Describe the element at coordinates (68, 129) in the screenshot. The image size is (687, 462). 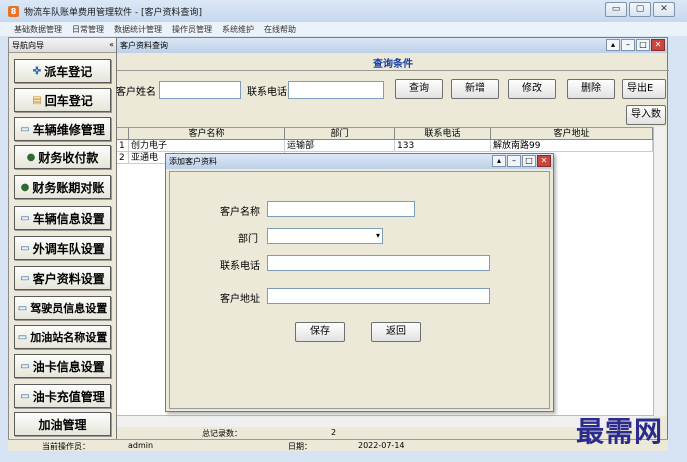
I see `sidebar-item-label: 车辆维修管理` at that location.